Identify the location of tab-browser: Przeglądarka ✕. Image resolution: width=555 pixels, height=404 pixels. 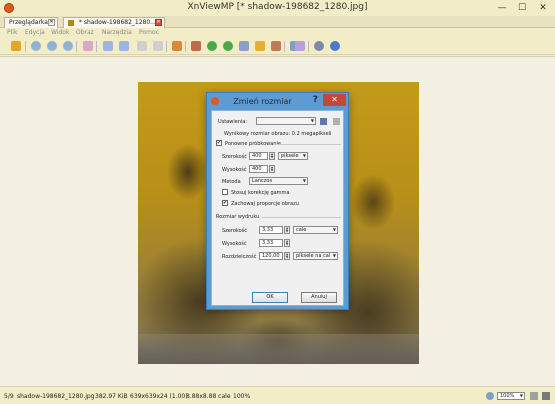
(31, 22).